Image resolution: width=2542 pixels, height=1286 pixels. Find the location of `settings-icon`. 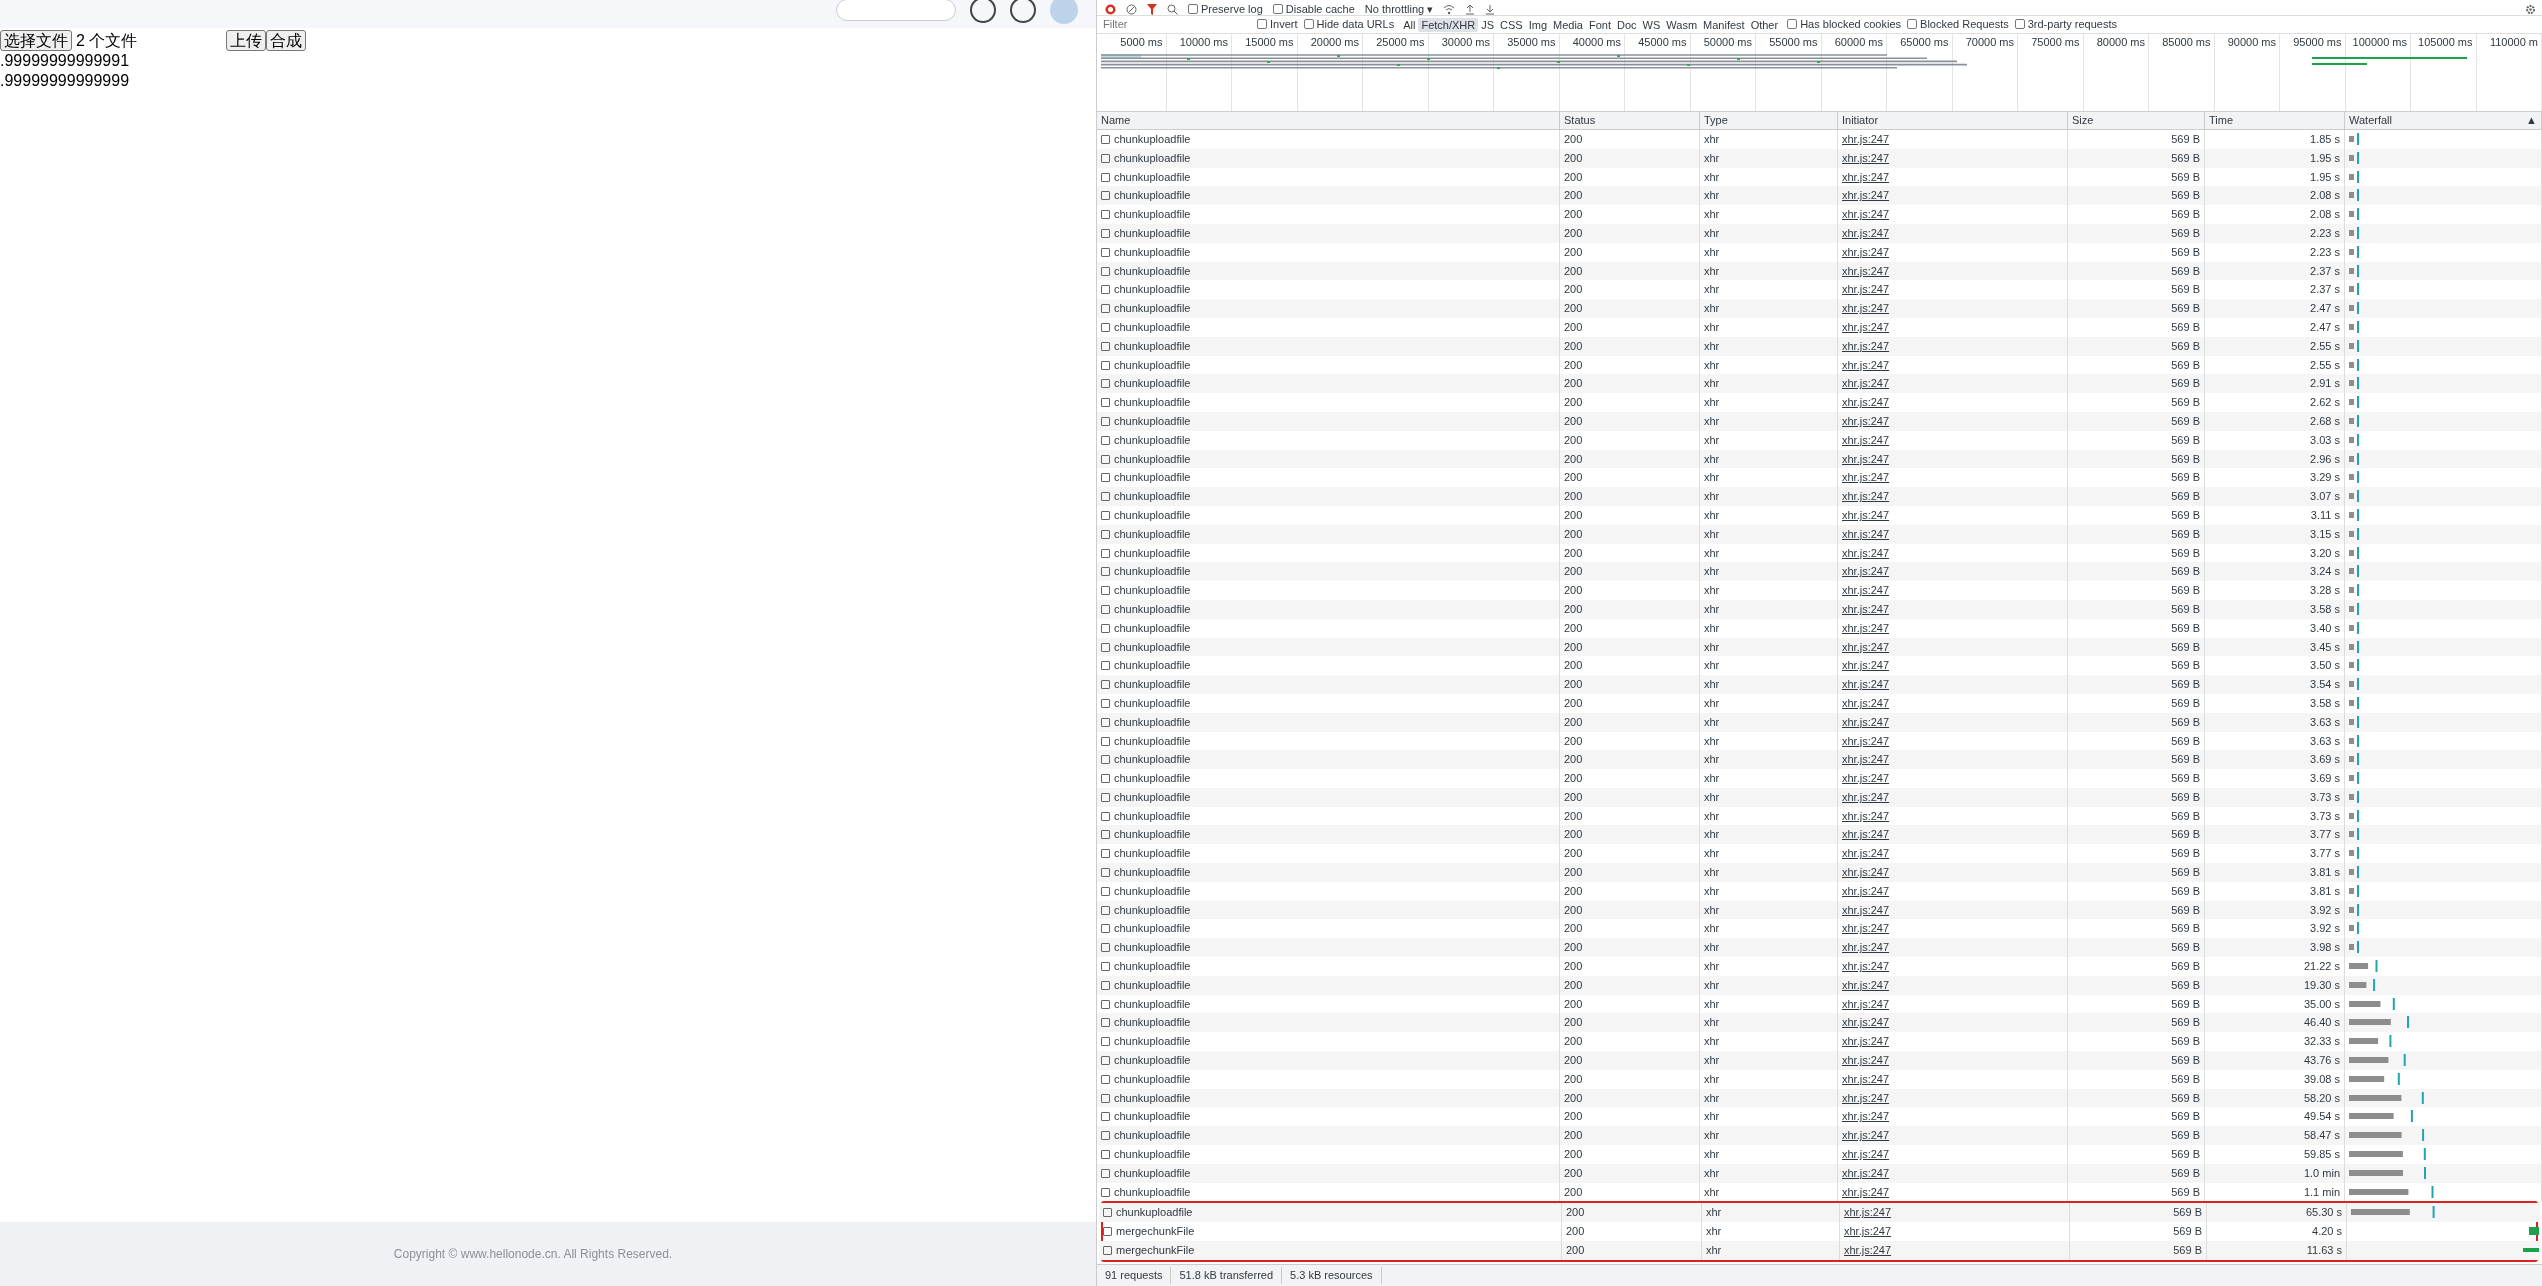

settings-icon is located at coordinates (2530, 9).